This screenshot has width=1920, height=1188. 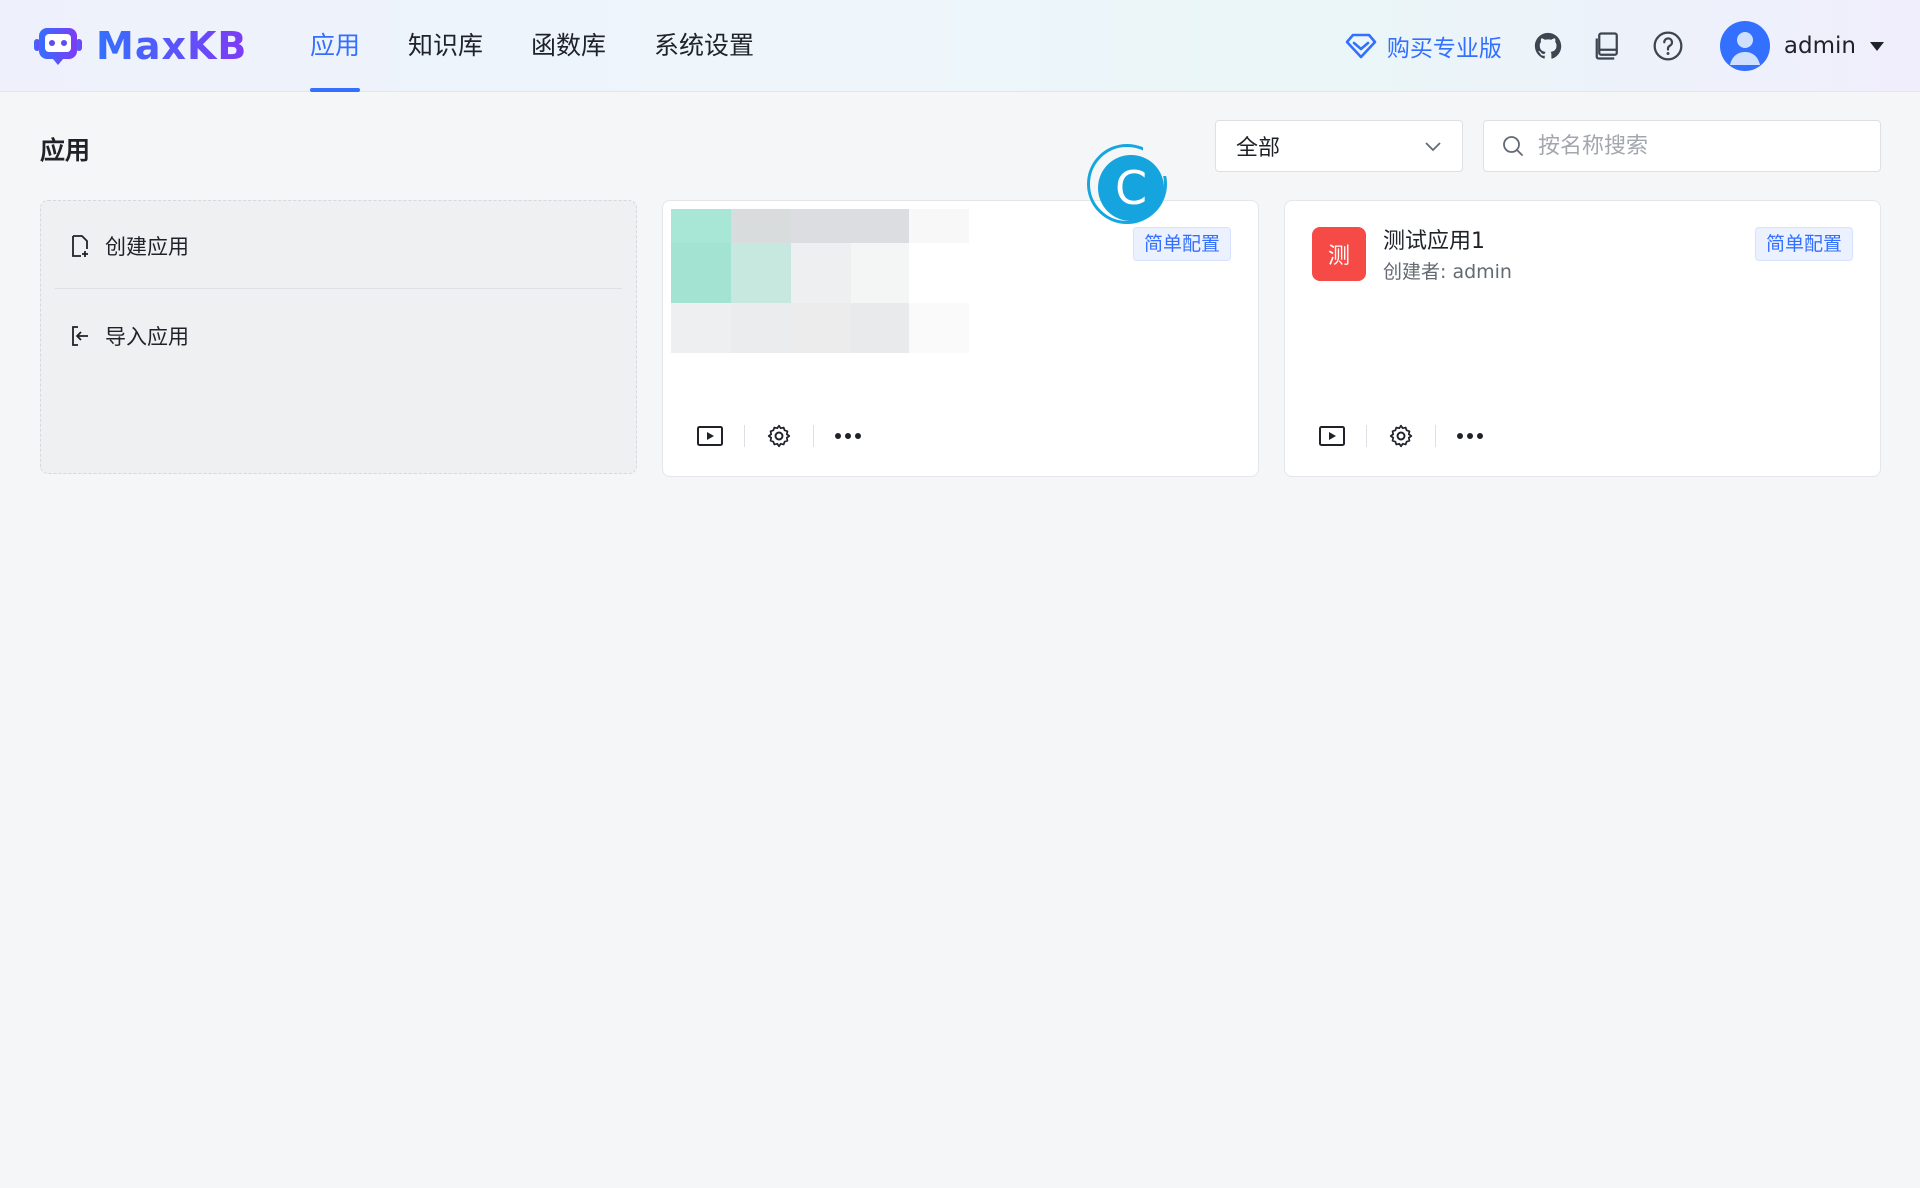 I want to click on top-header: MaxKB 应用 知识库 函数库 系统设置 购买专业版 admin, so click(x=960, y=46).